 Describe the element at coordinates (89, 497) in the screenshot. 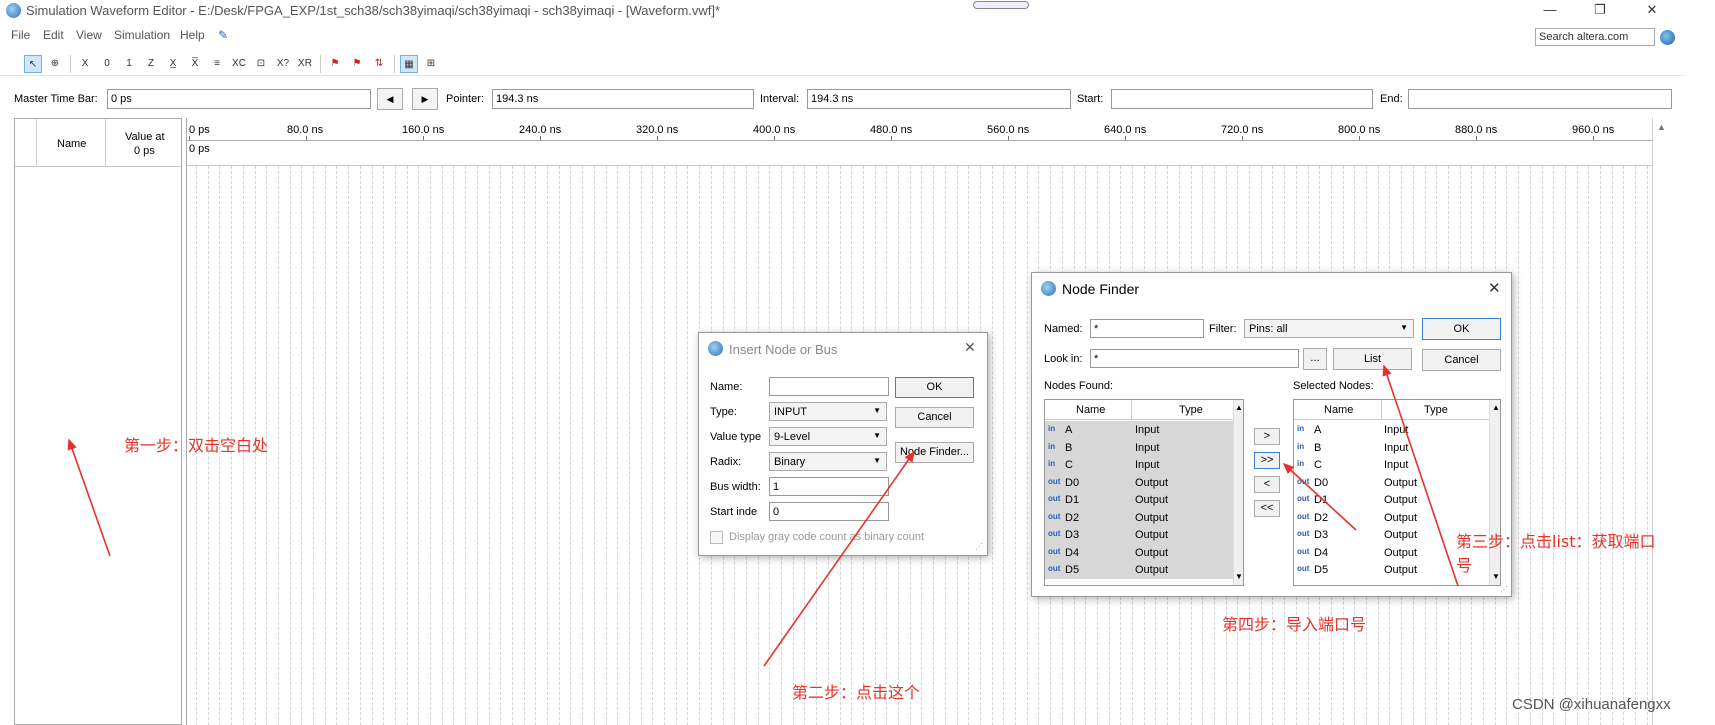

I see `step1-arrow` at that location.